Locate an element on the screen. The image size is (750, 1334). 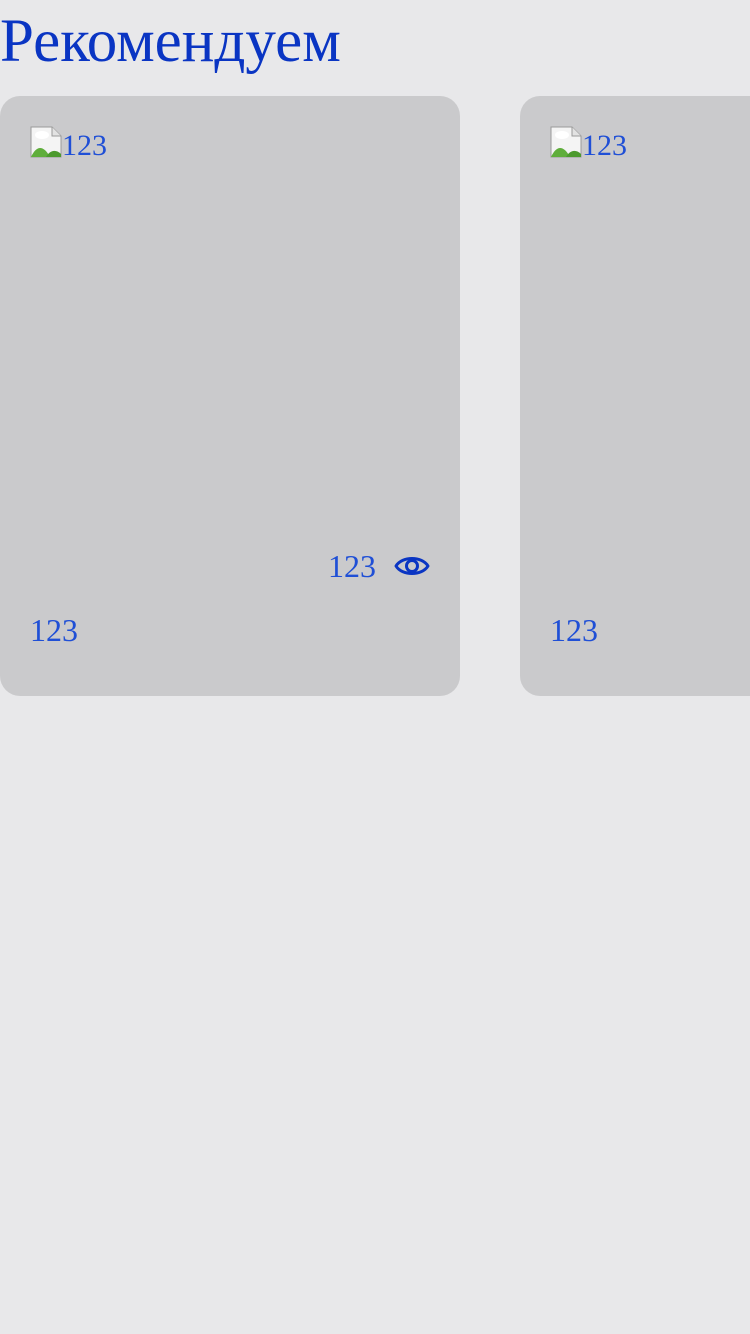
views-counter: 123 is located at coordinates (379, 566).